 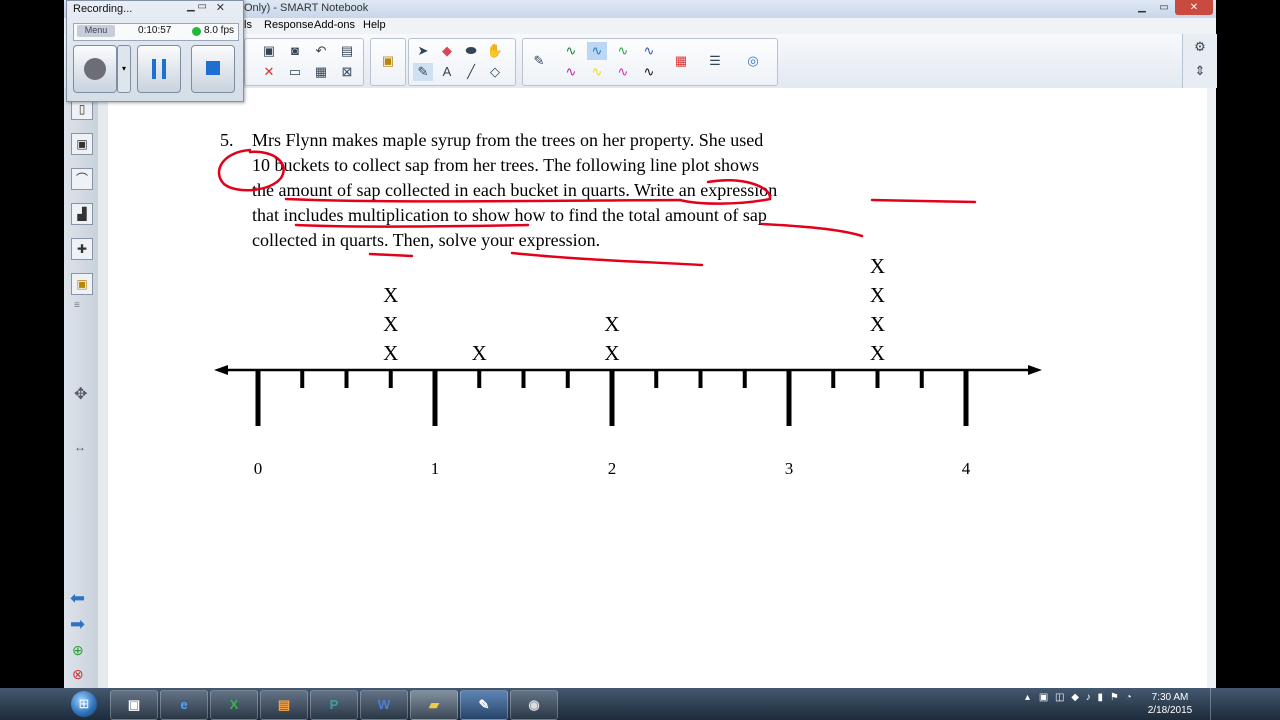 What do you see at coordinates (196, 31) in the screenshot?
I see `status-dot-icon` at bounding box center [196, 31].